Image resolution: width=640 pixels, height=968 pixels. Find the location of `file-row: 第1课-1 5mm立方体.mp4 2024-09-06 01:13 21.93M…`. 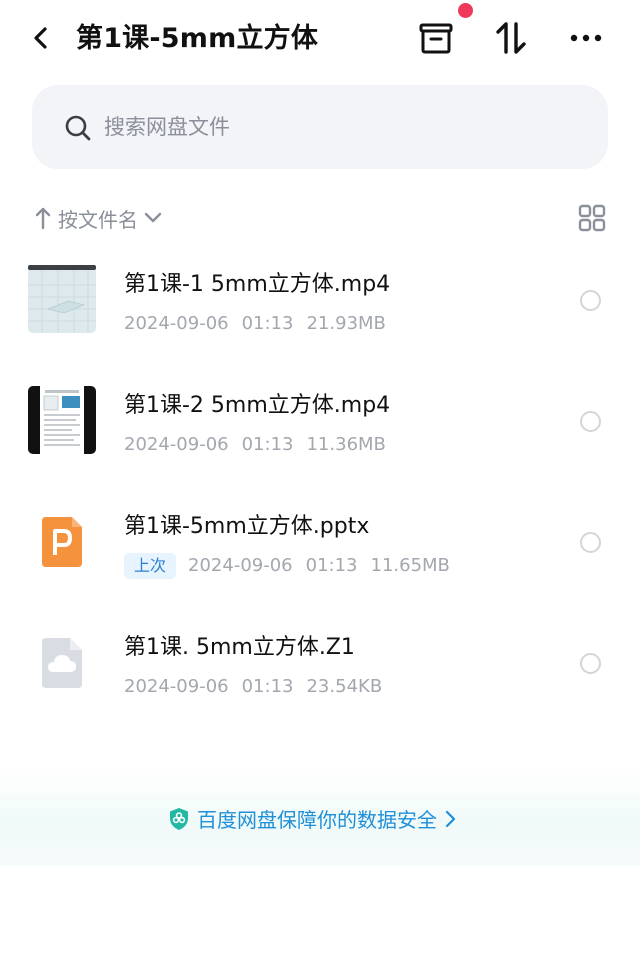

file-row: 第1课-1 5mm立方体.mp4 2024-09-06 01:13 21.93M… is located at coordinates (320, 300).